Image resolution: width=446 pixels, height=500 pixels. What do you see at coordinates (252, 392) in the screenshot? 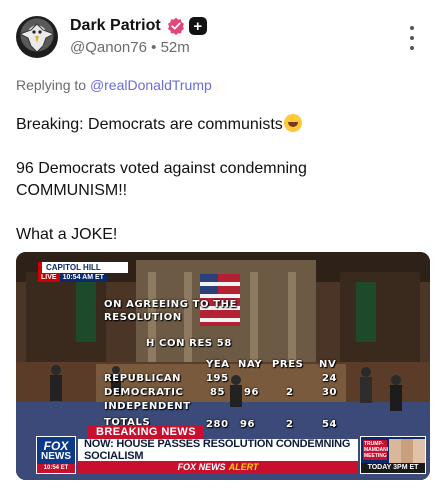
I see `vote-dem-nay: 96` at bounding box center [252, 392].